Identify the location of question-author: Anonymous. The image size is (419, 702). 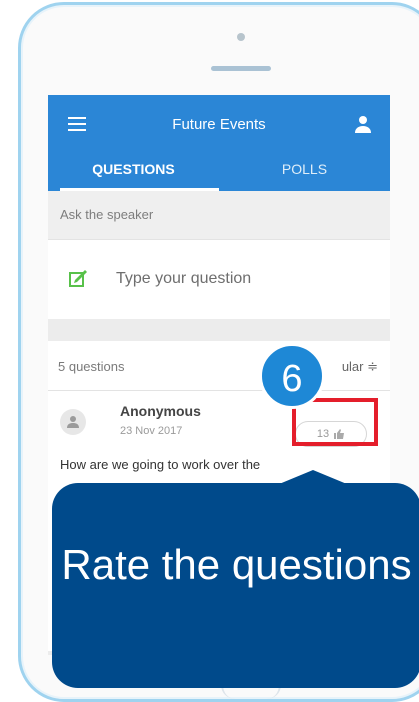
(160, 411).